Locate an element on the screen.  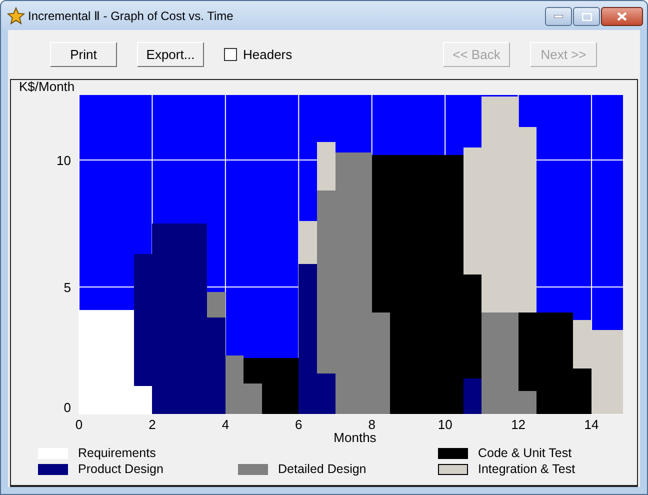
y-tick-label: 10 is located at coordinates (63, 160).